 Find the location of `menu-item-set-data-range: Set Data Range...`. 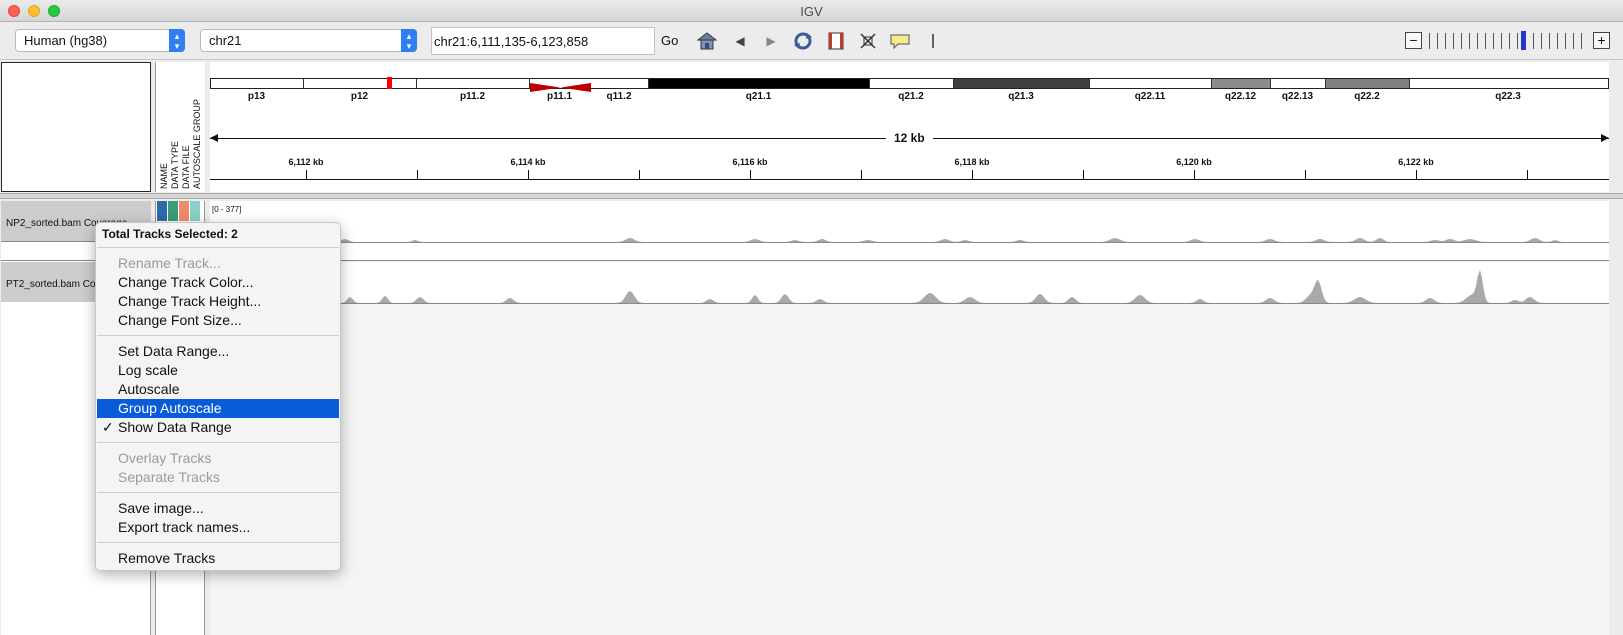

menu-item-set-data-range: Set Data Range... is located at coordinates (218, 351).